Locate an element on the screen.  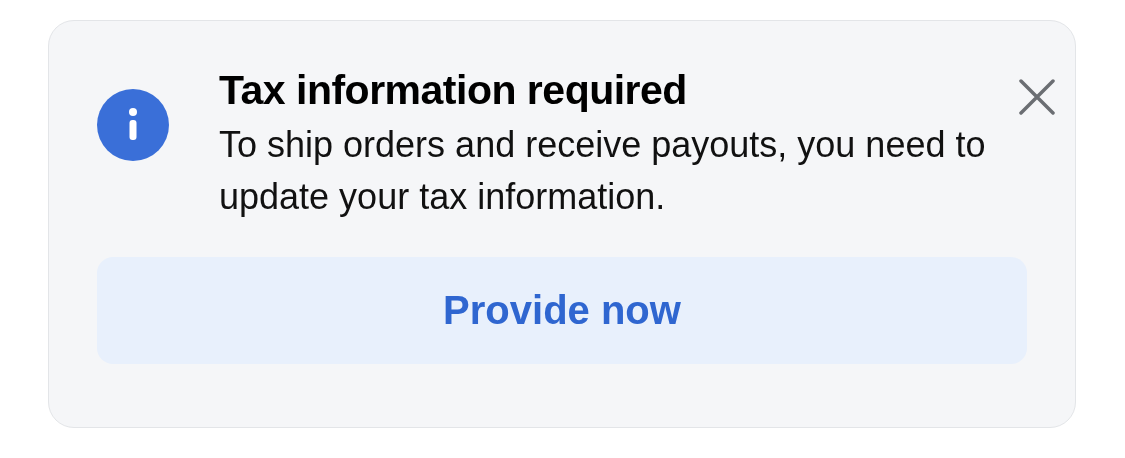
notice-message: To ship orders and receive payouts, you need to update your tax information. is located at coordinates (603, 171).